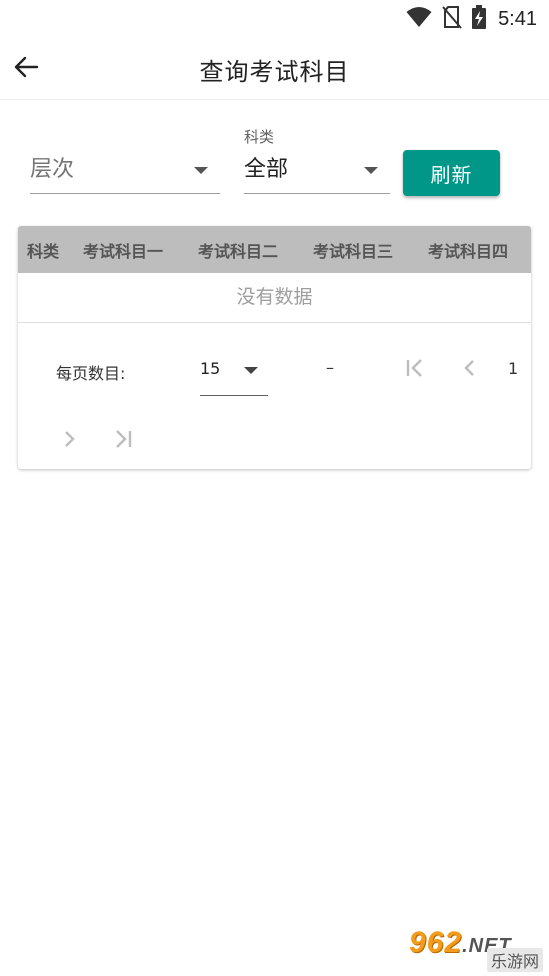  I want to click on last-page-icon, so click(123, 441).